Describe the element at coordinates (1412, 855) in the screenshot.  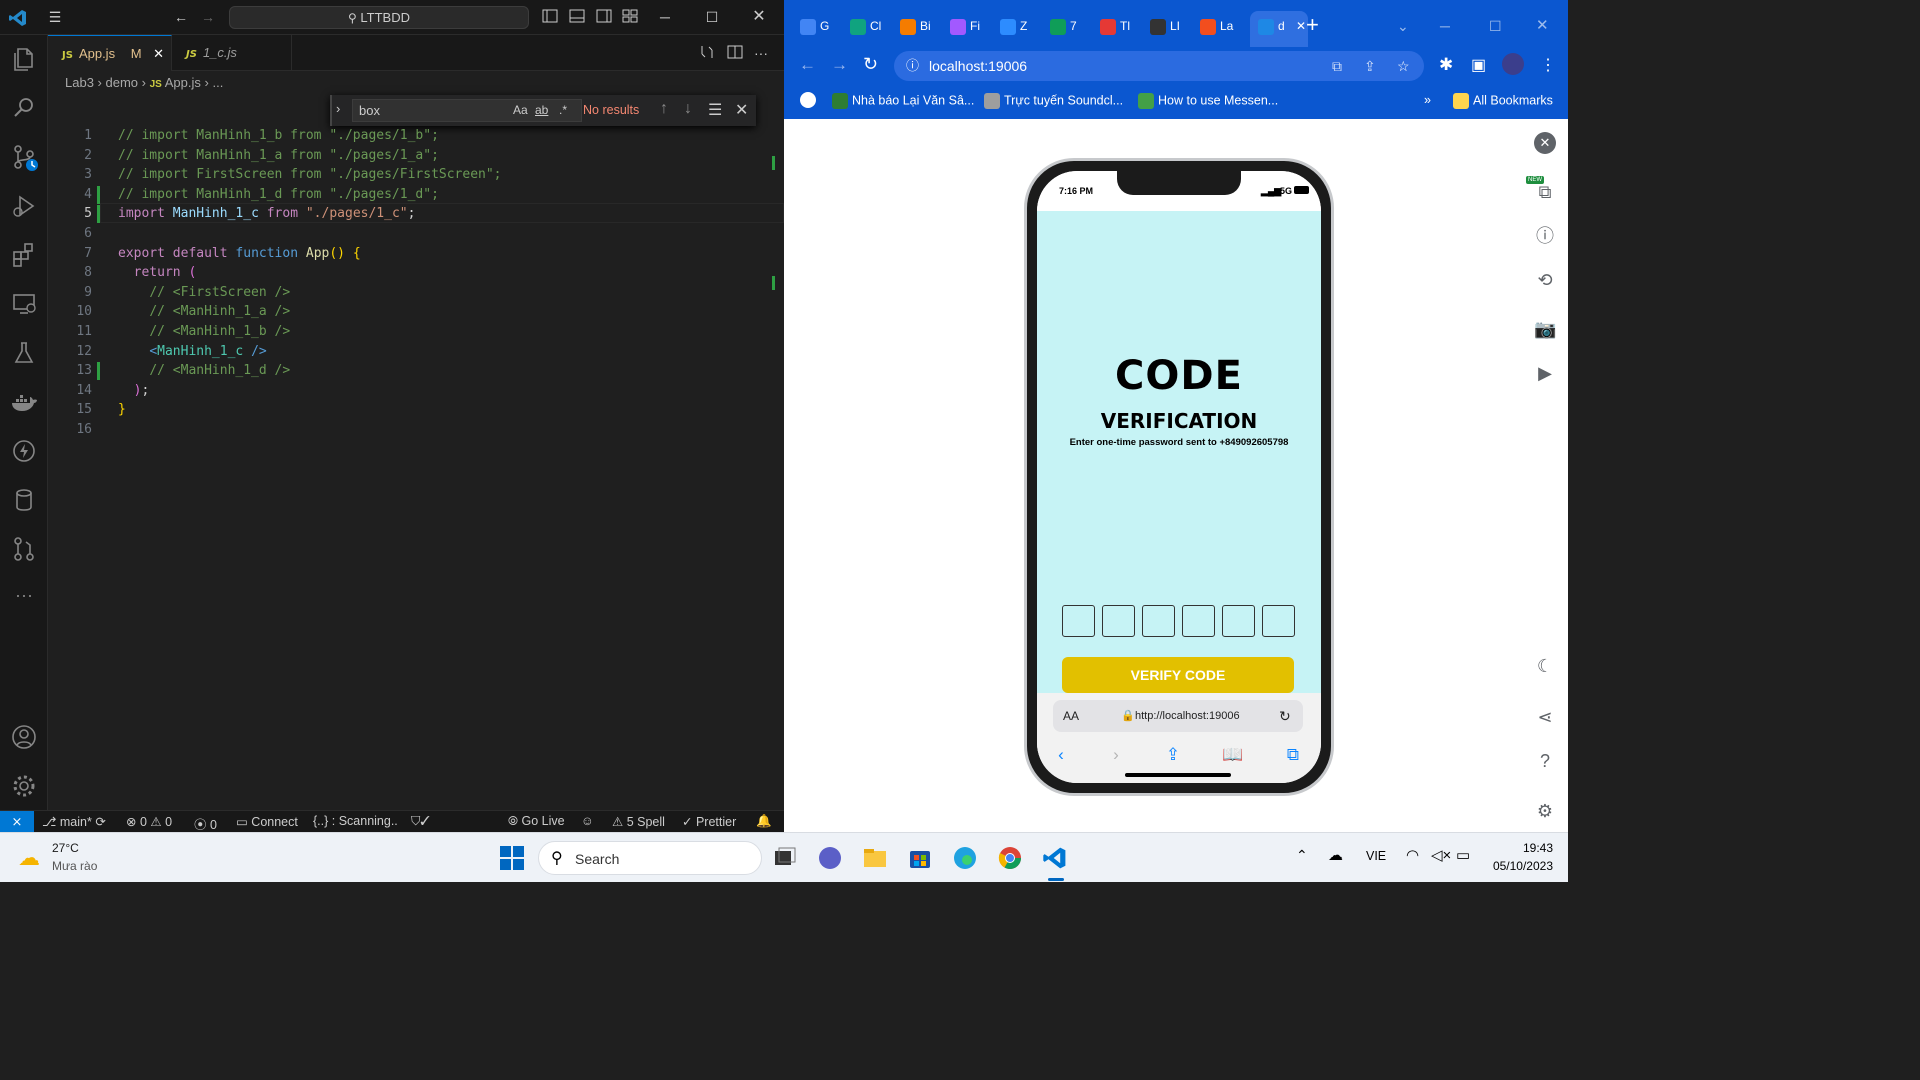
I see `wifi-icon: ◠` at that location.